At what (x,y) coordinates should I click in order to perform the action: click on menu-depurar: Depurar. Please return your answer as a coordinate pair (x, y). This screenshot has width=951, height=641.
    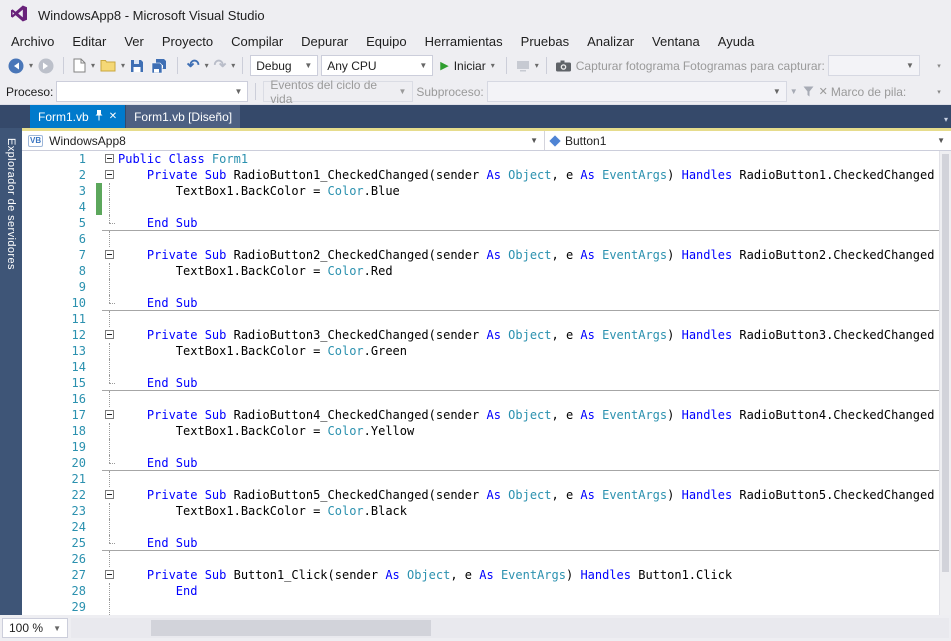
    Looking at the image, I should click on (324, 41).